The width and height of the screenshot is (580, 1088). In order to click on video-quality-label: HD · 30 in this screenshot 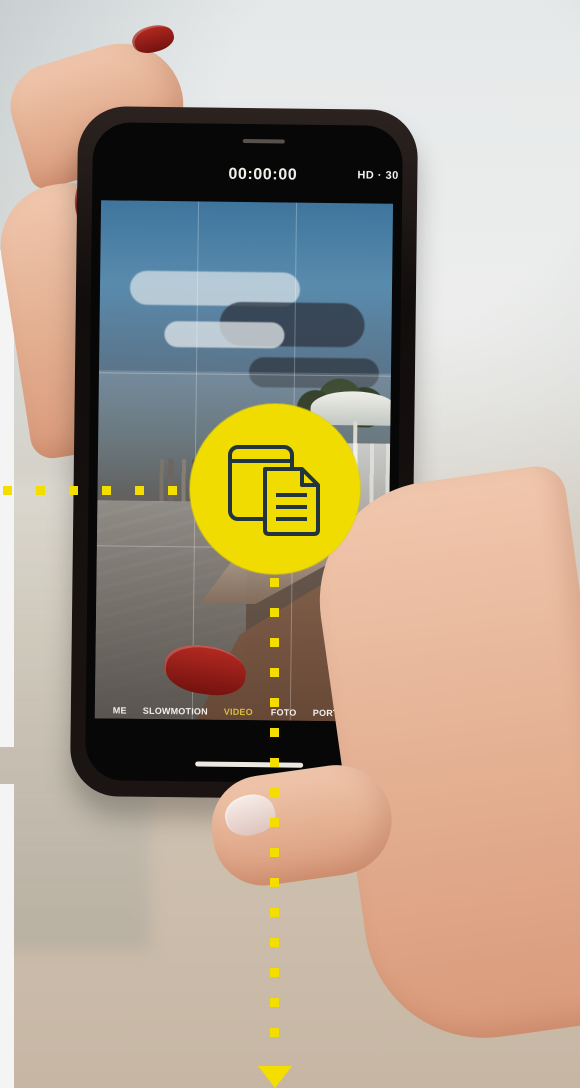, I will do `click(378, 175)`.